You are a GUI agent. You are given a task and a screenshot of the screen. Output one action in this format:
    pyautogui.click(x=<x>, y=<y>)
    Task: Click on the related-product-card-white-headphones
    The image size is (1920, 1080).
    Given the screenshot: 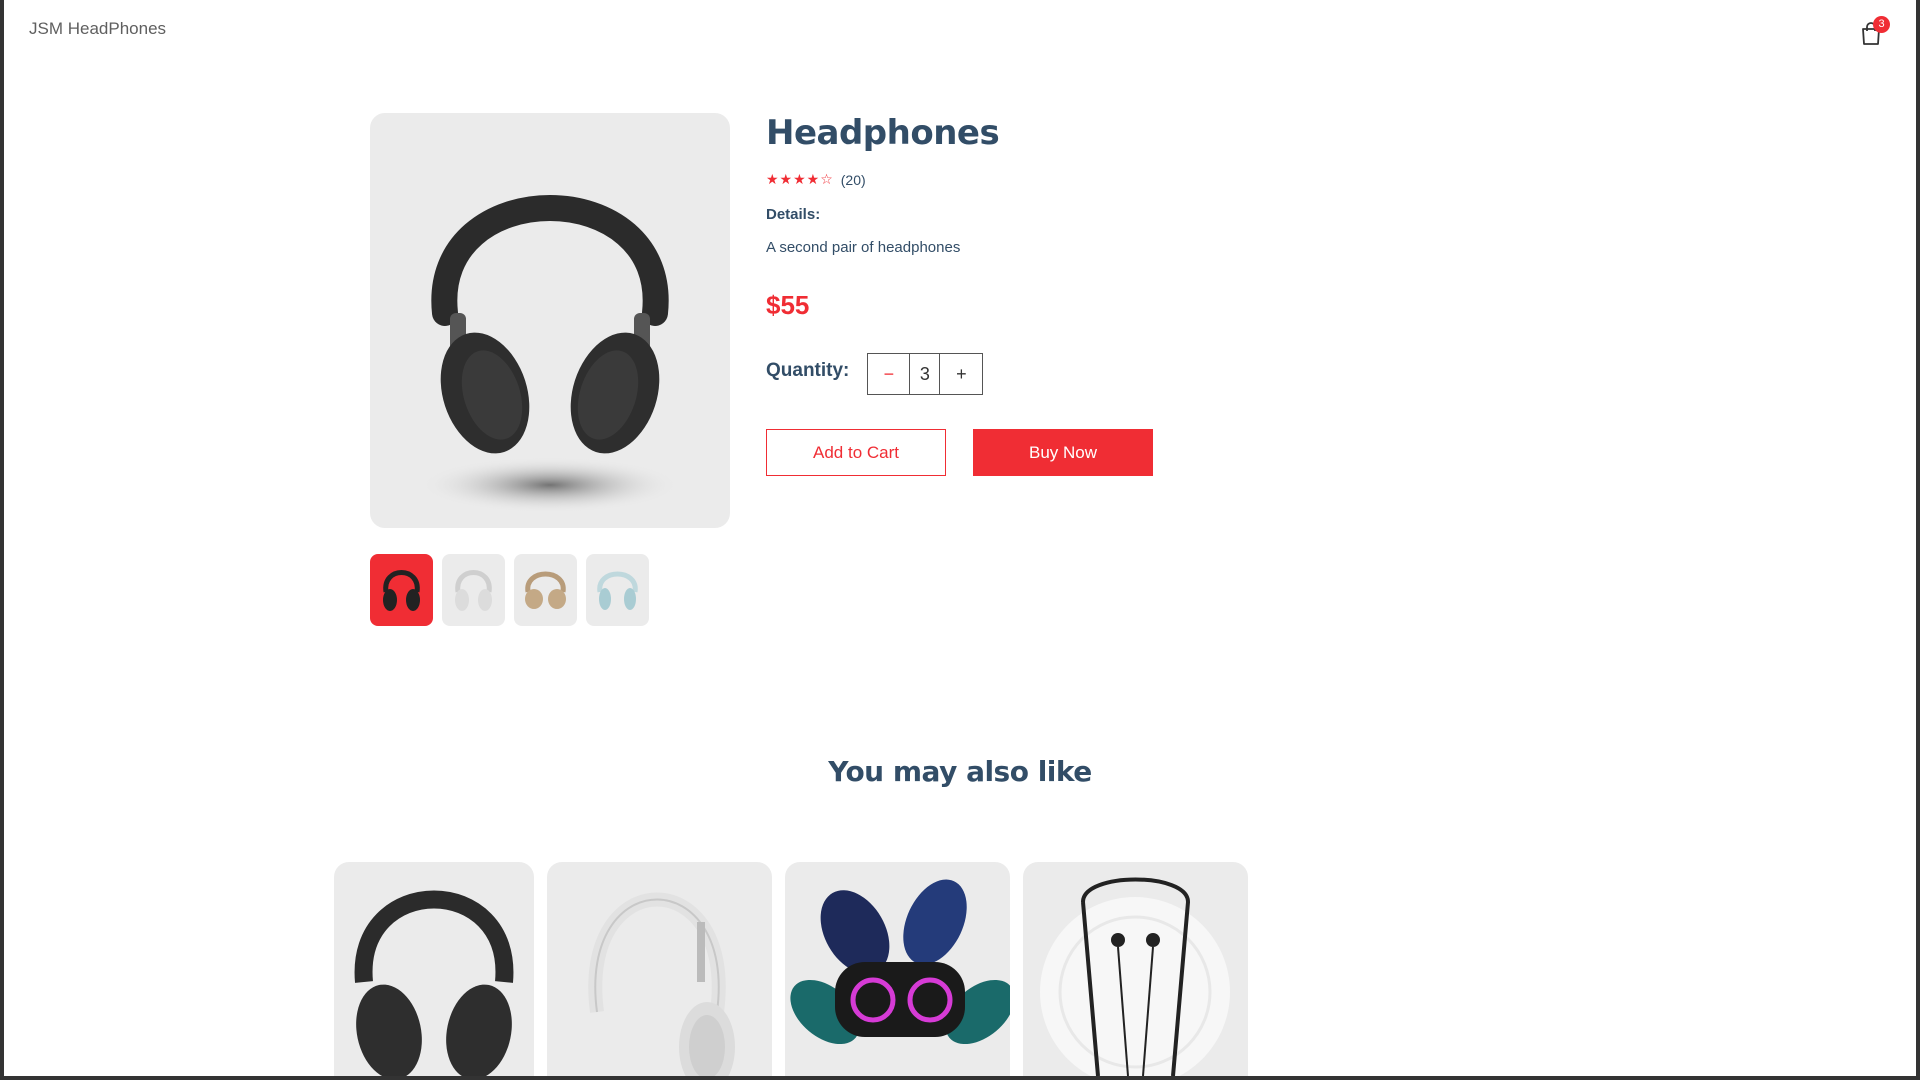 What is the action you would take?
    pyautogui.click(x=659, y=969)
    